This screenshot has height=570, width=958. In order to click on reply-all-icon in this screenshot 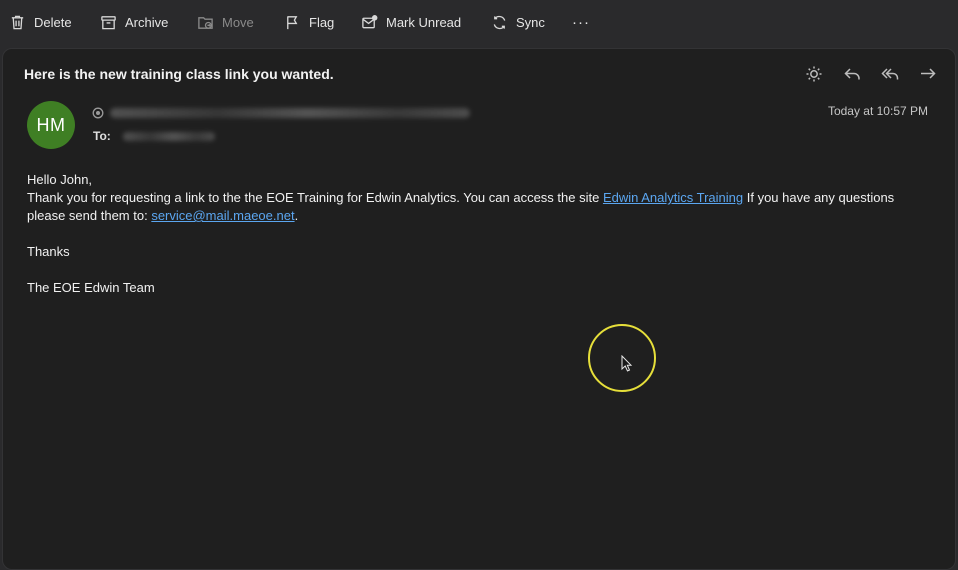, I will do `click(890, 74)`.